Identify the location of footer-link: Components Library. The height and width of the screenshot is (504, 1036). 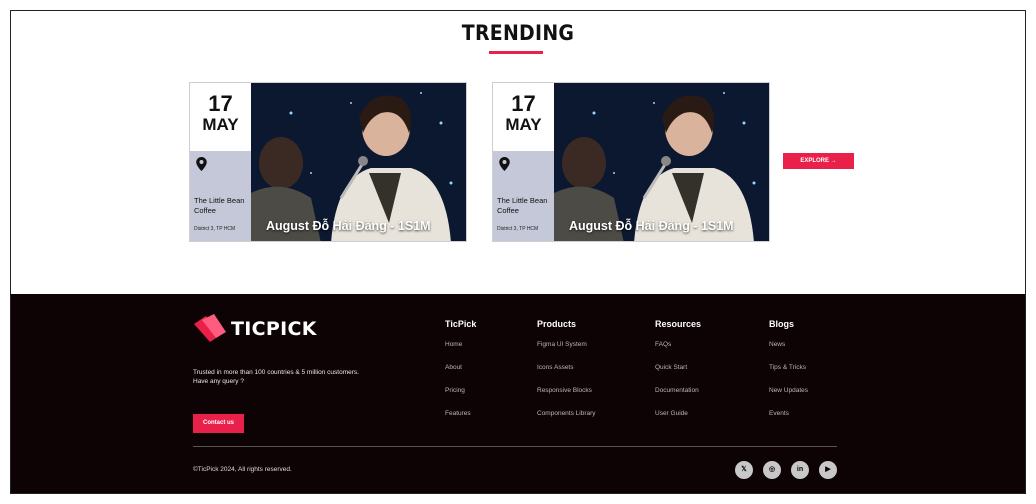
(566, 421).